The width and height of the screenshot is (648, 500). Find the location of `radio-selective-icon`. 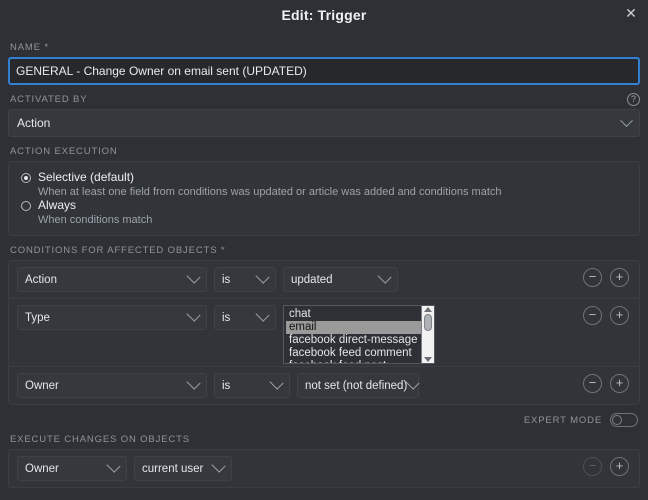

radio-selective-icon is located at coordinates (26, 178).